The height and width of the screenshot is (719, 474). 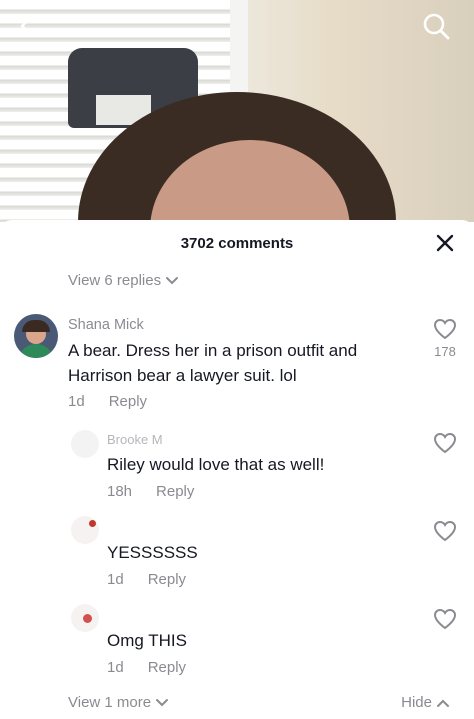 What do you see at coordinates (115, 280) in the screenshot?
I see `view-replies-label: View 6 replies` at bounding box center [115, 280].